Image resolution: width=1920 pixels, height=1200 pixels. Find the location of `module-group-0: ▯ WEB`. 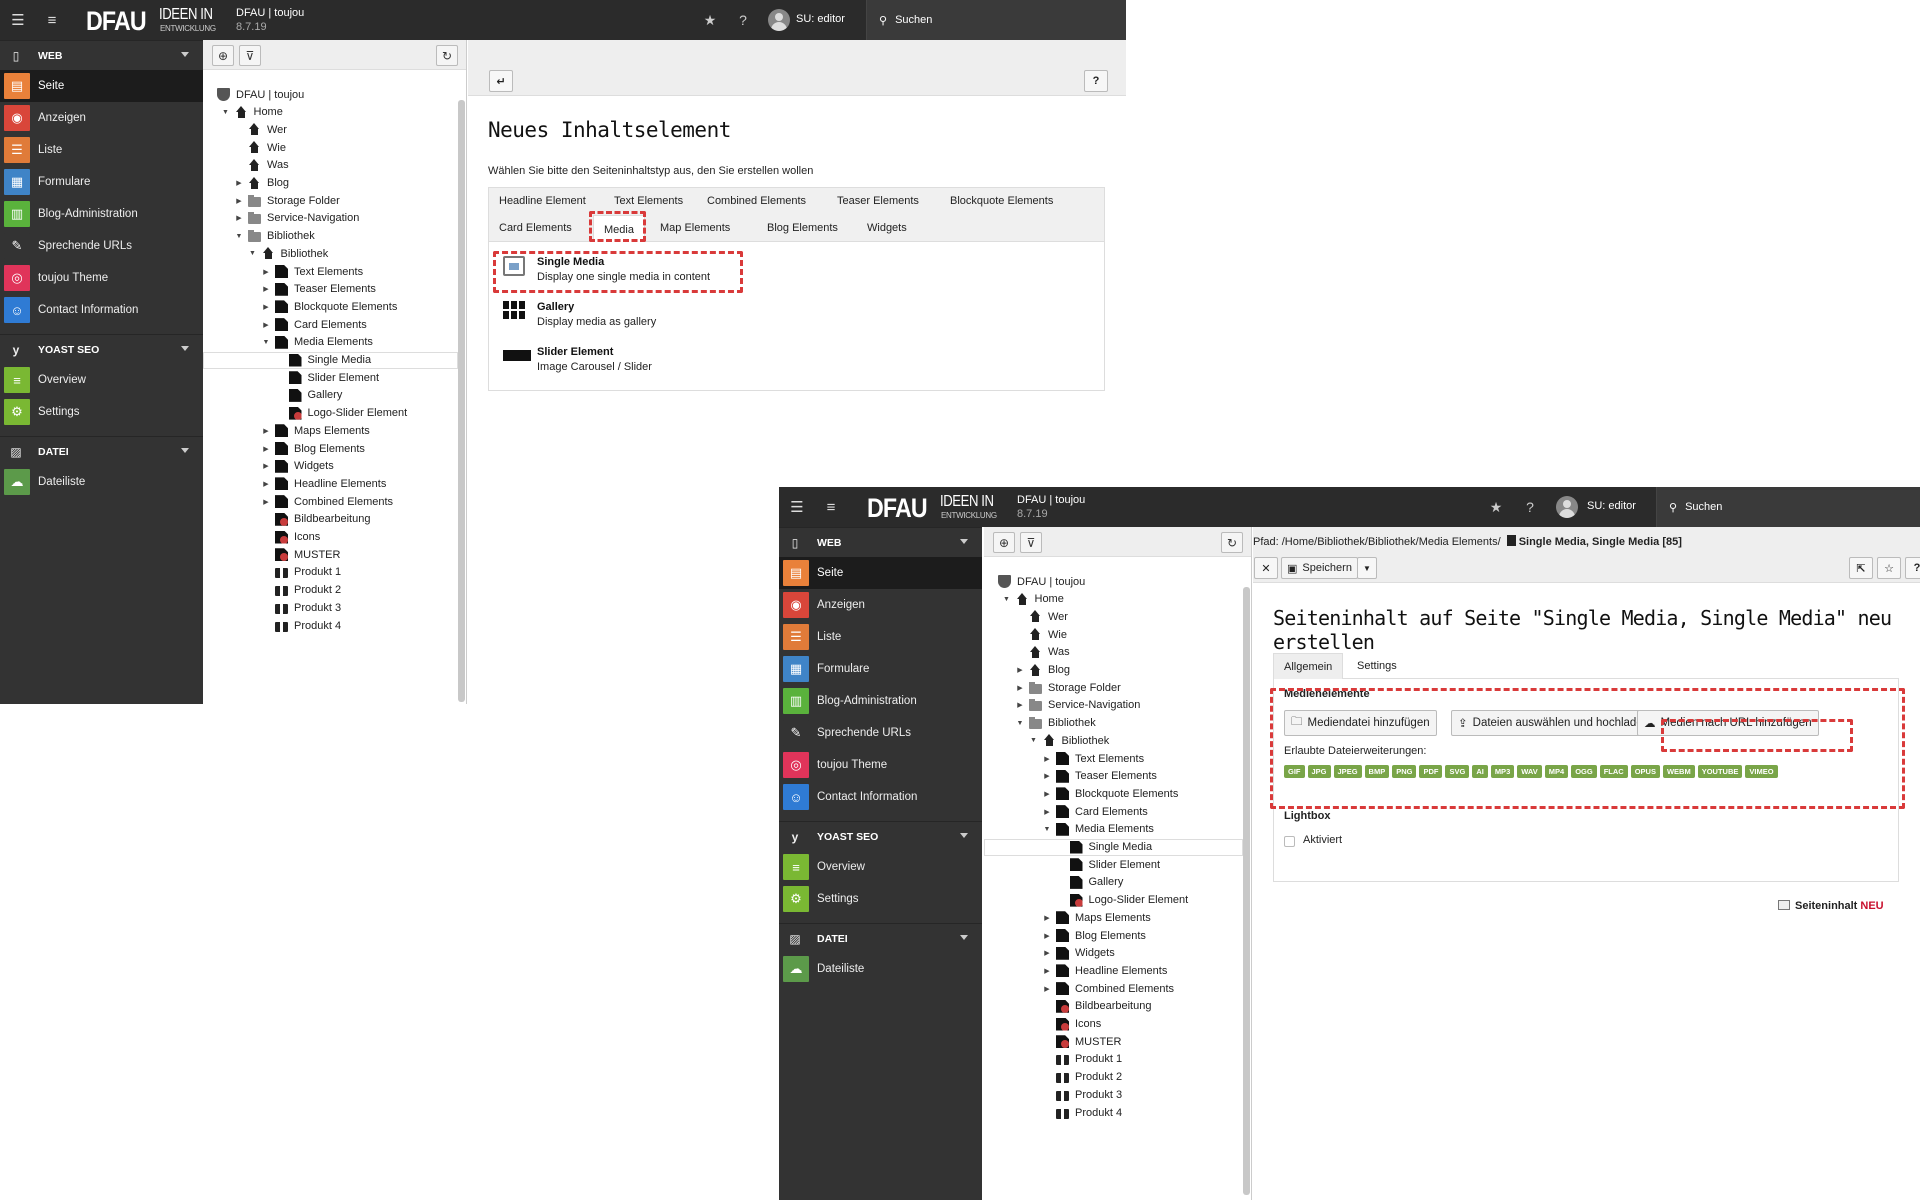

module-group-0: ▯ WEB is located at coordinates (101, 55).